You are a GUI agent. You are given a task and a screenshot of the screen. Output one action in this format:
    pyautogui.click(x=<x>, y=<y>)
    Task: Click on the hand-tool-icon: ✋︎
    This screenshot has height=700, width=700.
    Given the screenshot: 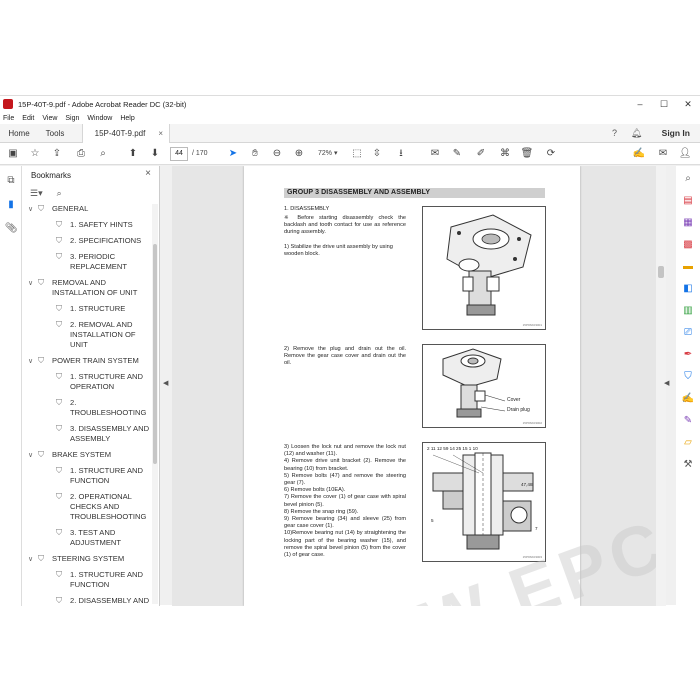 What is the action you would take?
    pyautogui.click(x=255, y=154)
    